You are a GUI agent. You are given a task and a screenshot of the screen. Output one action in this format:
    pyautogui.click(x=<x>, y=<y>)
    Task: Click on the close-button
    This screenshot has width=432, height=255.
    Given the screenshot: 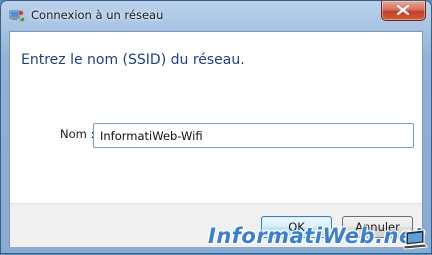 What is the action you would take?
    pyautogui.click(x=403, y=11)
    